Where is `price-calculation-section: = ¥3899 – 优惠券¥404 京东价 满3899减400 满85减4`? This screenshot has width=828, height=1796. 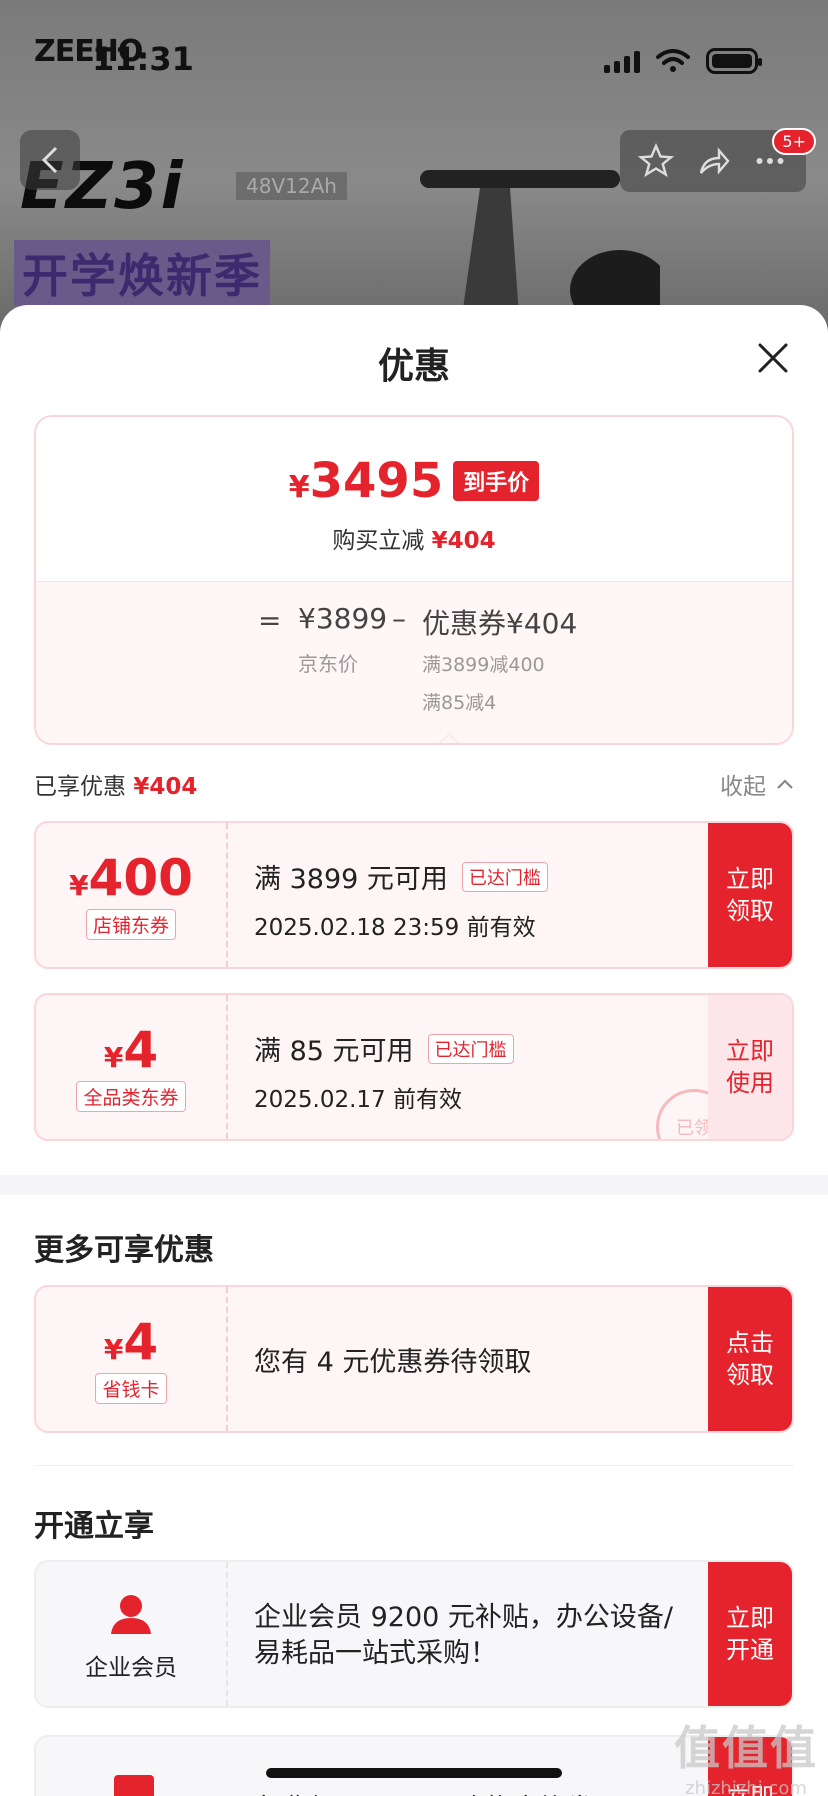
price-calculation-section: = ¥3899 – 优惠券¥404 京东价 满3899减400 满85减4 is located at coordinates (414, 662).